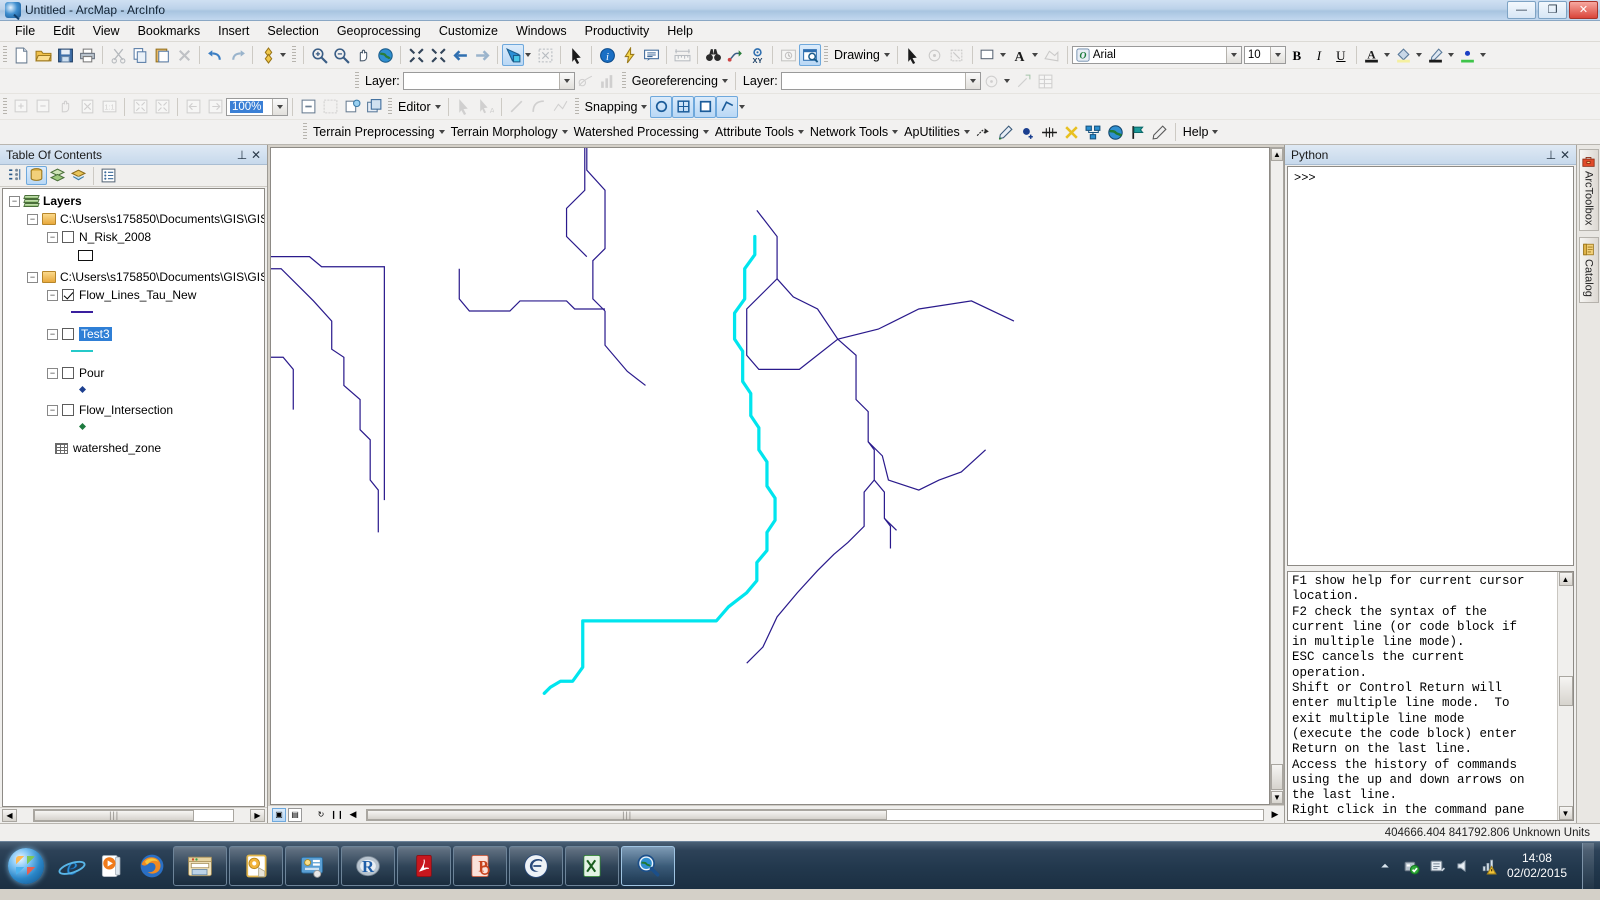 The width and height of the screenshot is (1600, 900). I want to click on toc-layer-test3: − Test3, so click(133, 334).